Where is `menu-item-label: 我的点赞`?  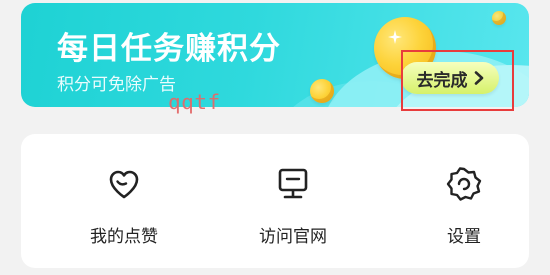
menu-item-label: 我的点赞 is located at coordinates (124, 237).